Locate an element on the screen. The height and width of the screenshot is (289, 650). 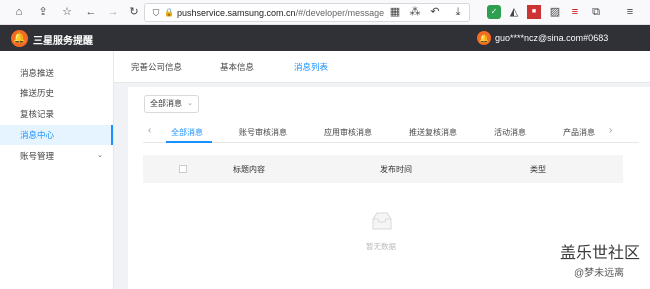
sidebar-item-label: 推送历史 is located at coordinates (37, 93).